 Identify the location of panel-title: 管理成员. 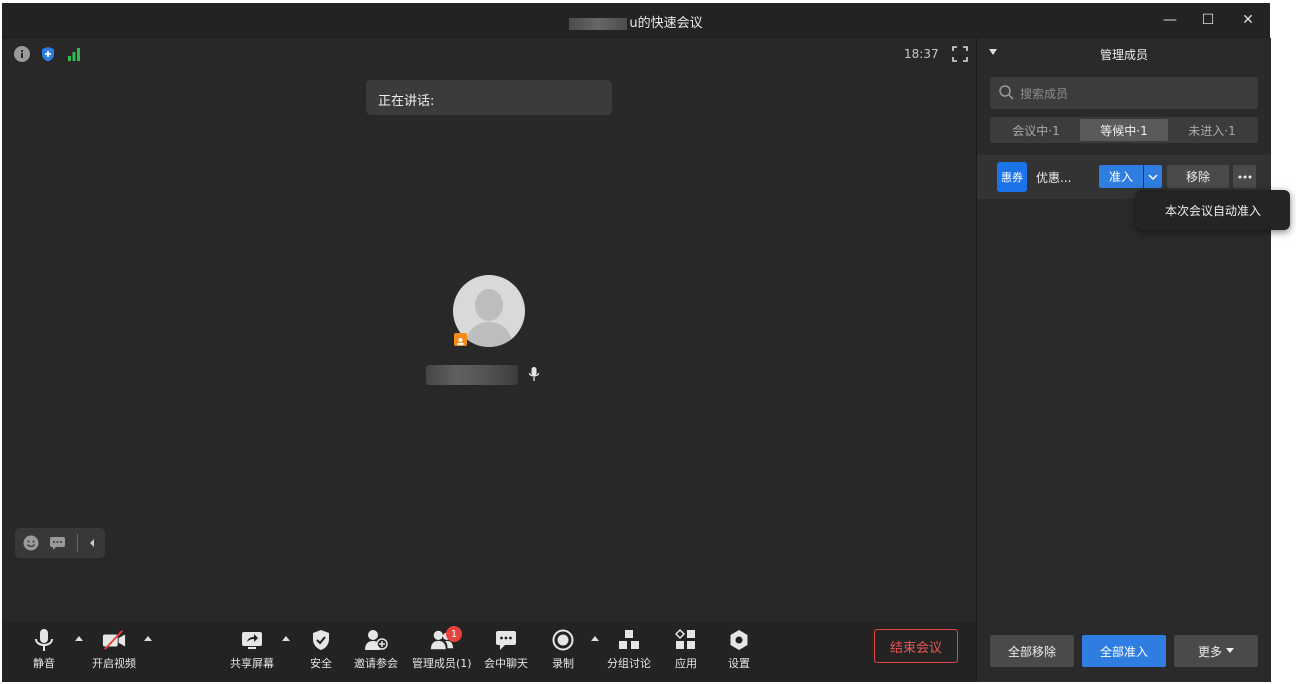
(1123, 55).